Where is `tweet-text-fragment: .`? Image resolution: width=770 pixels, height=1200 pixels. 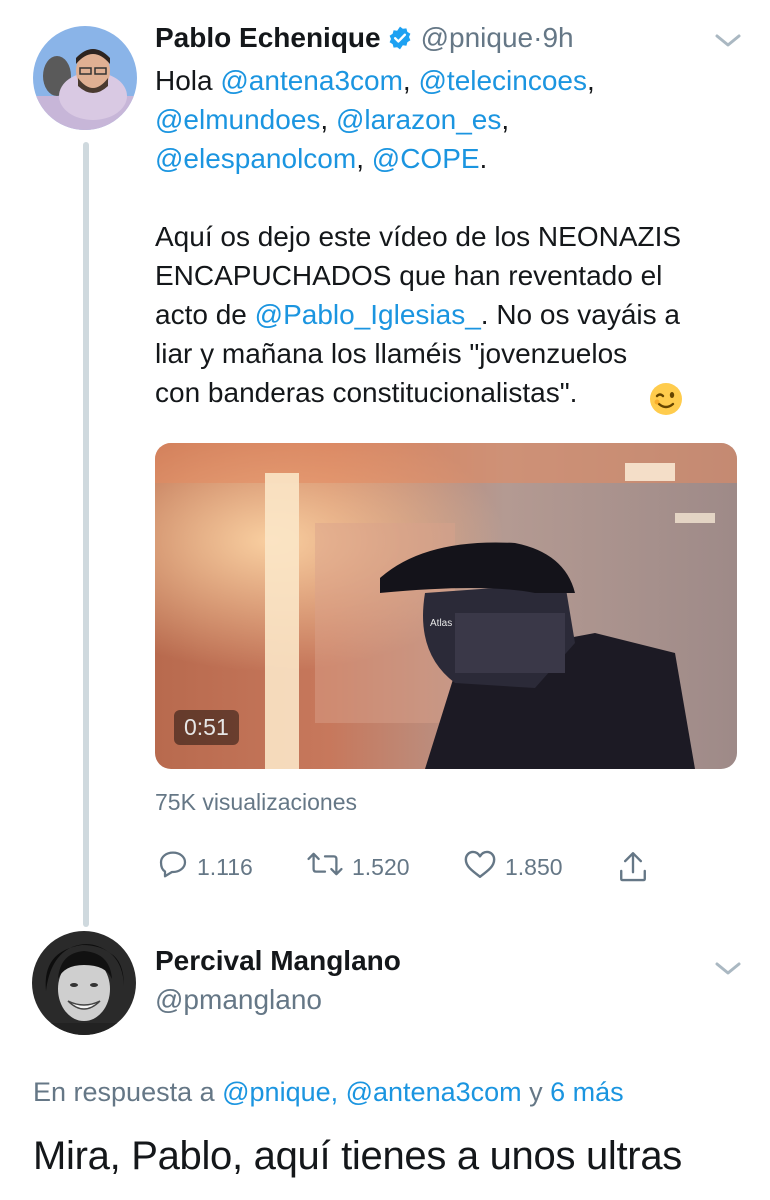 tweet-text-fragment: . is located at coordinates (483, 158).